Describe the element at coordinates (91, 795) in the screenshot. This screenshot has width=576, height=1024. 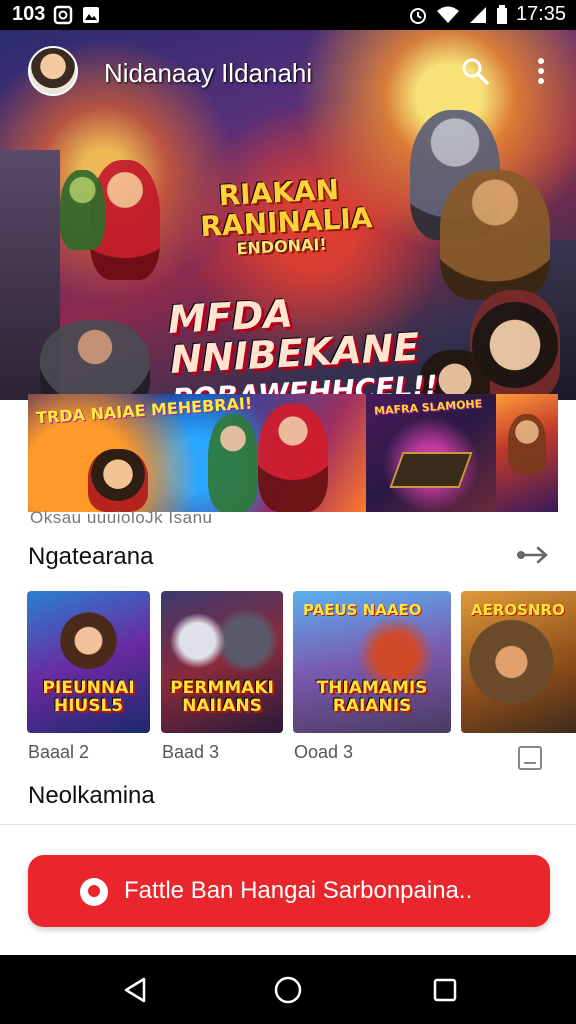
I see `section-title: Neolkamina` at that location.